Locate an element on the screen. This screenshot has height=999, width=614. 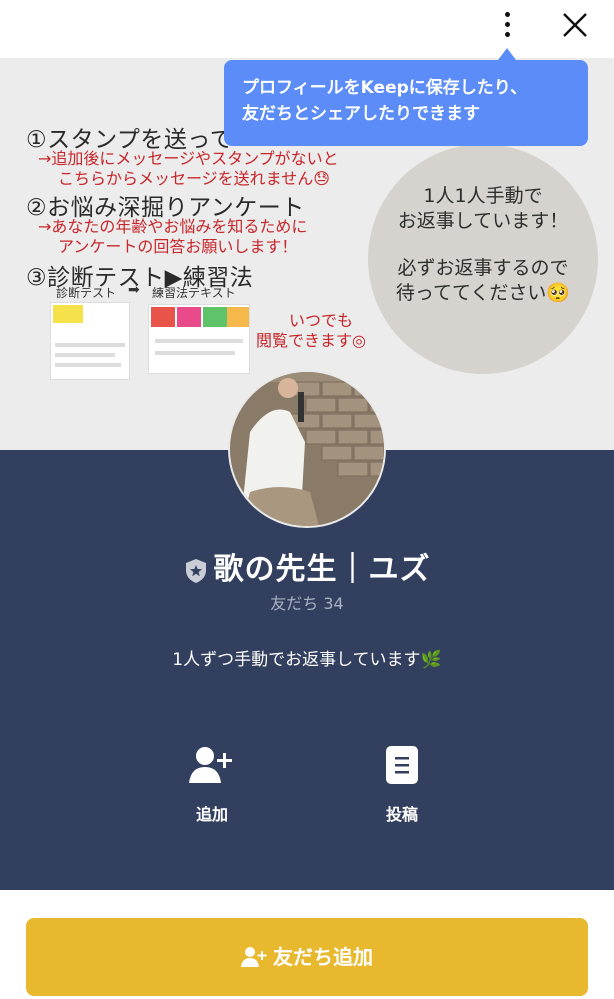
cover-step2-note2: アンケートの回答お願いします！ is located at coordinates (178, 246).